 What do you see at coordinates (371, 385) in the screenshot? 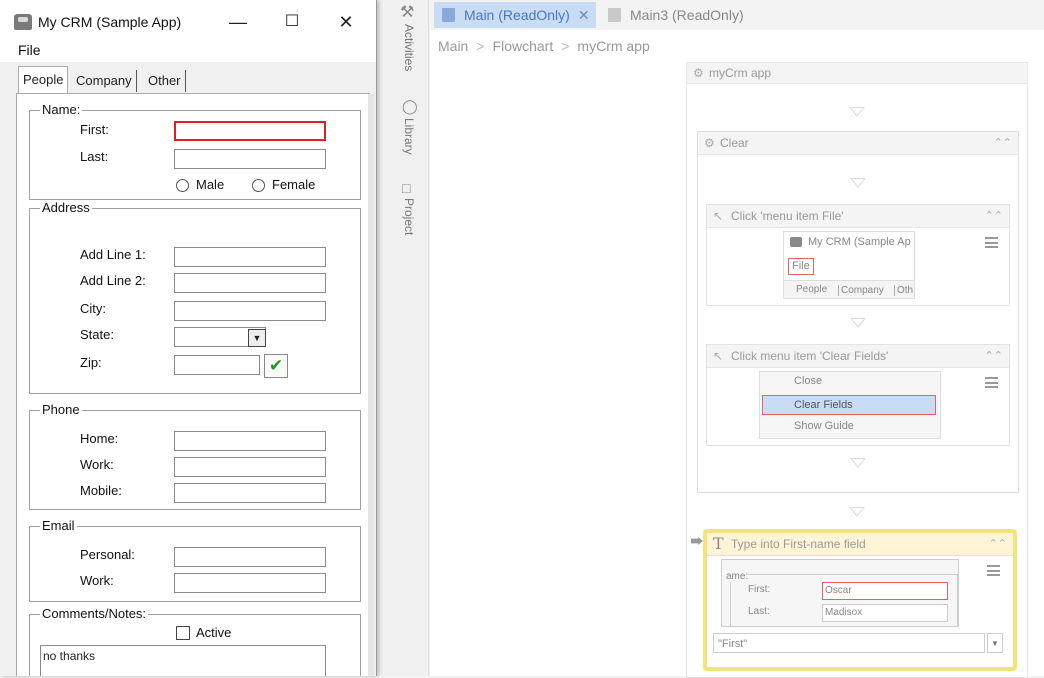
I see `scrollbar` at bounding box center [371, 385].